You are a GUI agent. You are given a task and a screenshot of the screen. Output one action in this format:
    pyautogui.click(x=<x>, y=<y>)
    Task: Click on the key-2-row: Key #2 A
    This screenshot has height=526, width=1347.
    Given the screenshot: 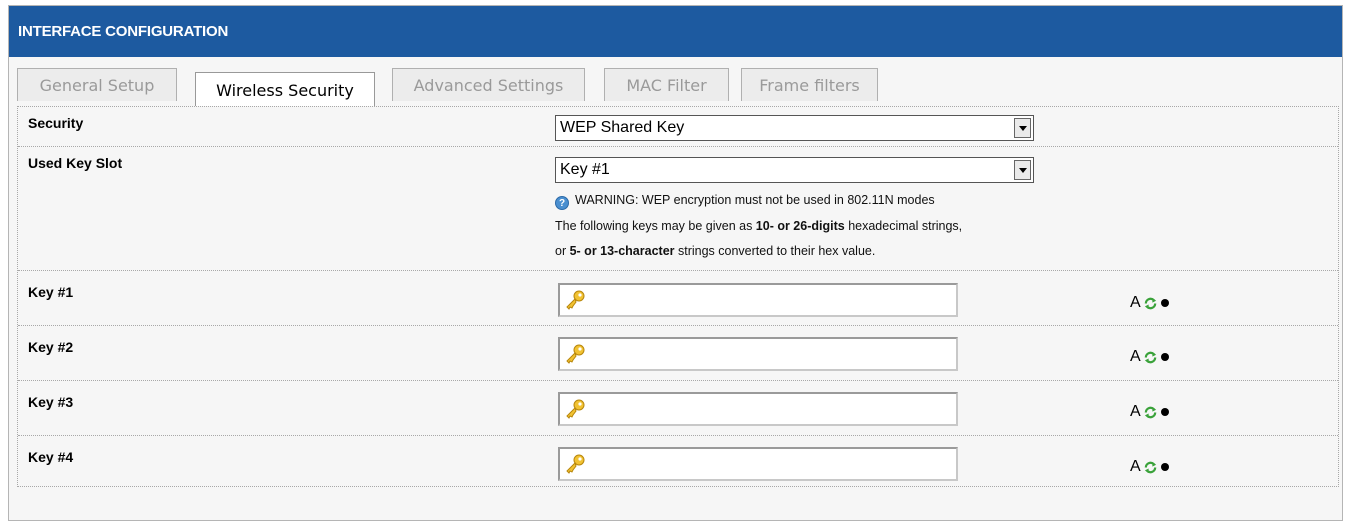 What is the action you would take?
    pyautogui.click(x=678, y=353)
    